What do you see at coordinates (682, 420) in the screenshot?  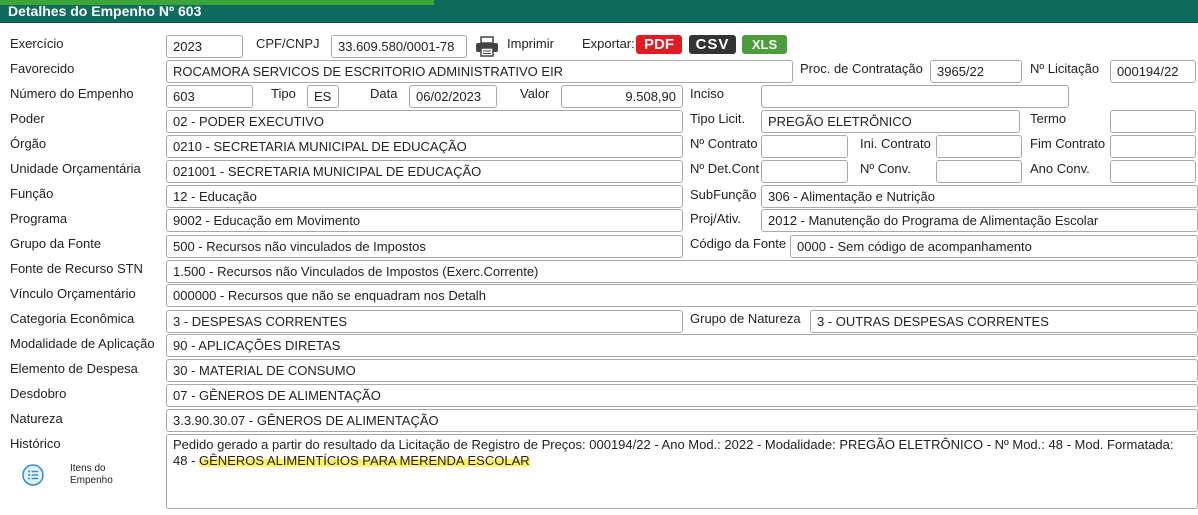 I see `field-natureza: 3.3.90.30.07 - GÊNEROS DE ALIMENTAÇÃO` at bounding box center [682, 420].